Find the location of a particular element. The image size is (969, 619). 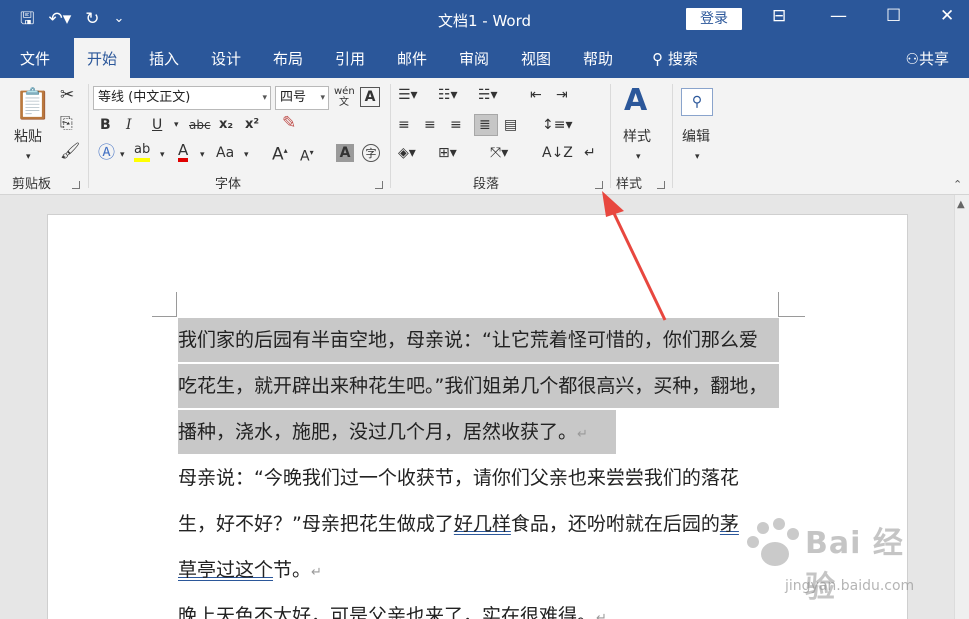

tab-layout: 布局 is located at coordinates (288, 58).